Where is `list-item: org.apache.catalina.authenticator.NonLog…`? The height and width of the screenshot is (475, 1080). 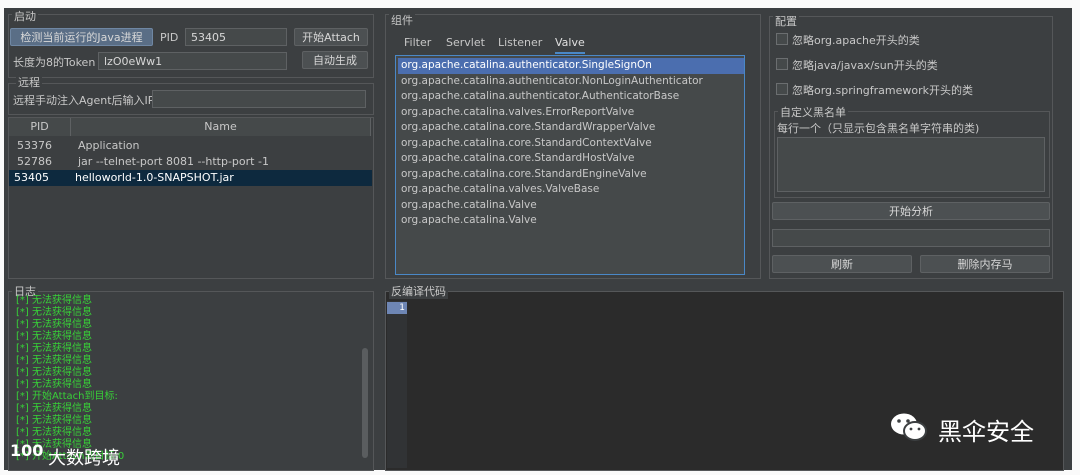
list-item: org.apache.catalina.authenticator.NonLog… is located at coordinates (571, 82).